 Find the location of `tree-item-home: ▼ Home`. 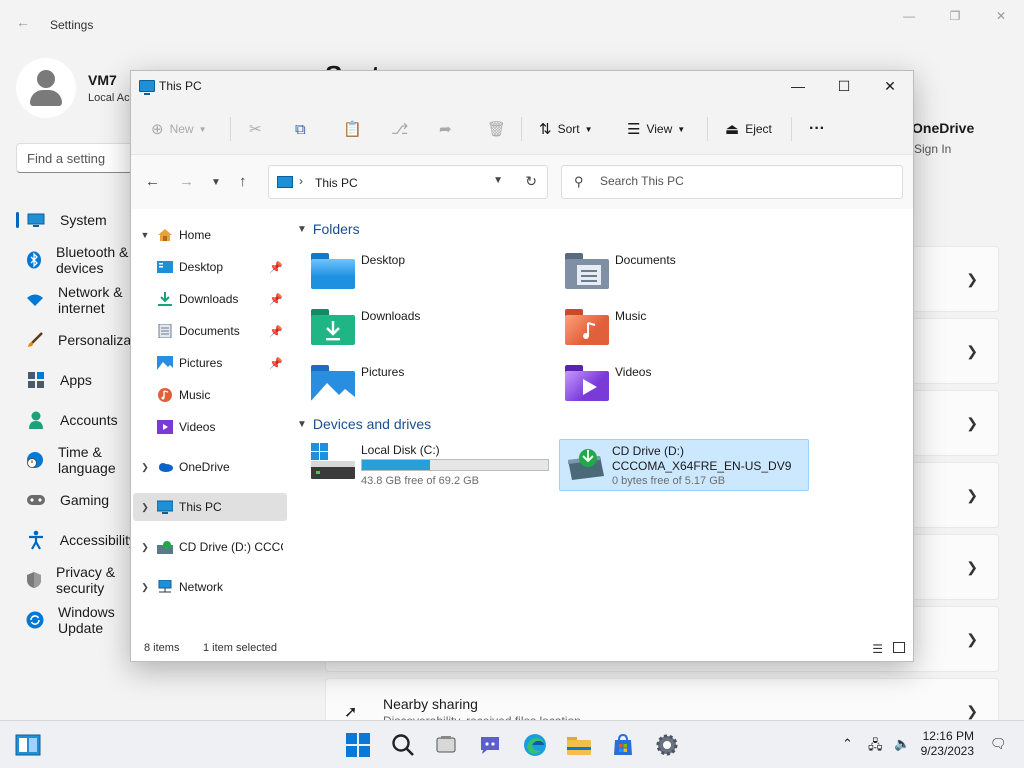

tree-item-home: ▼ Home is located at coordinates (210, 235).